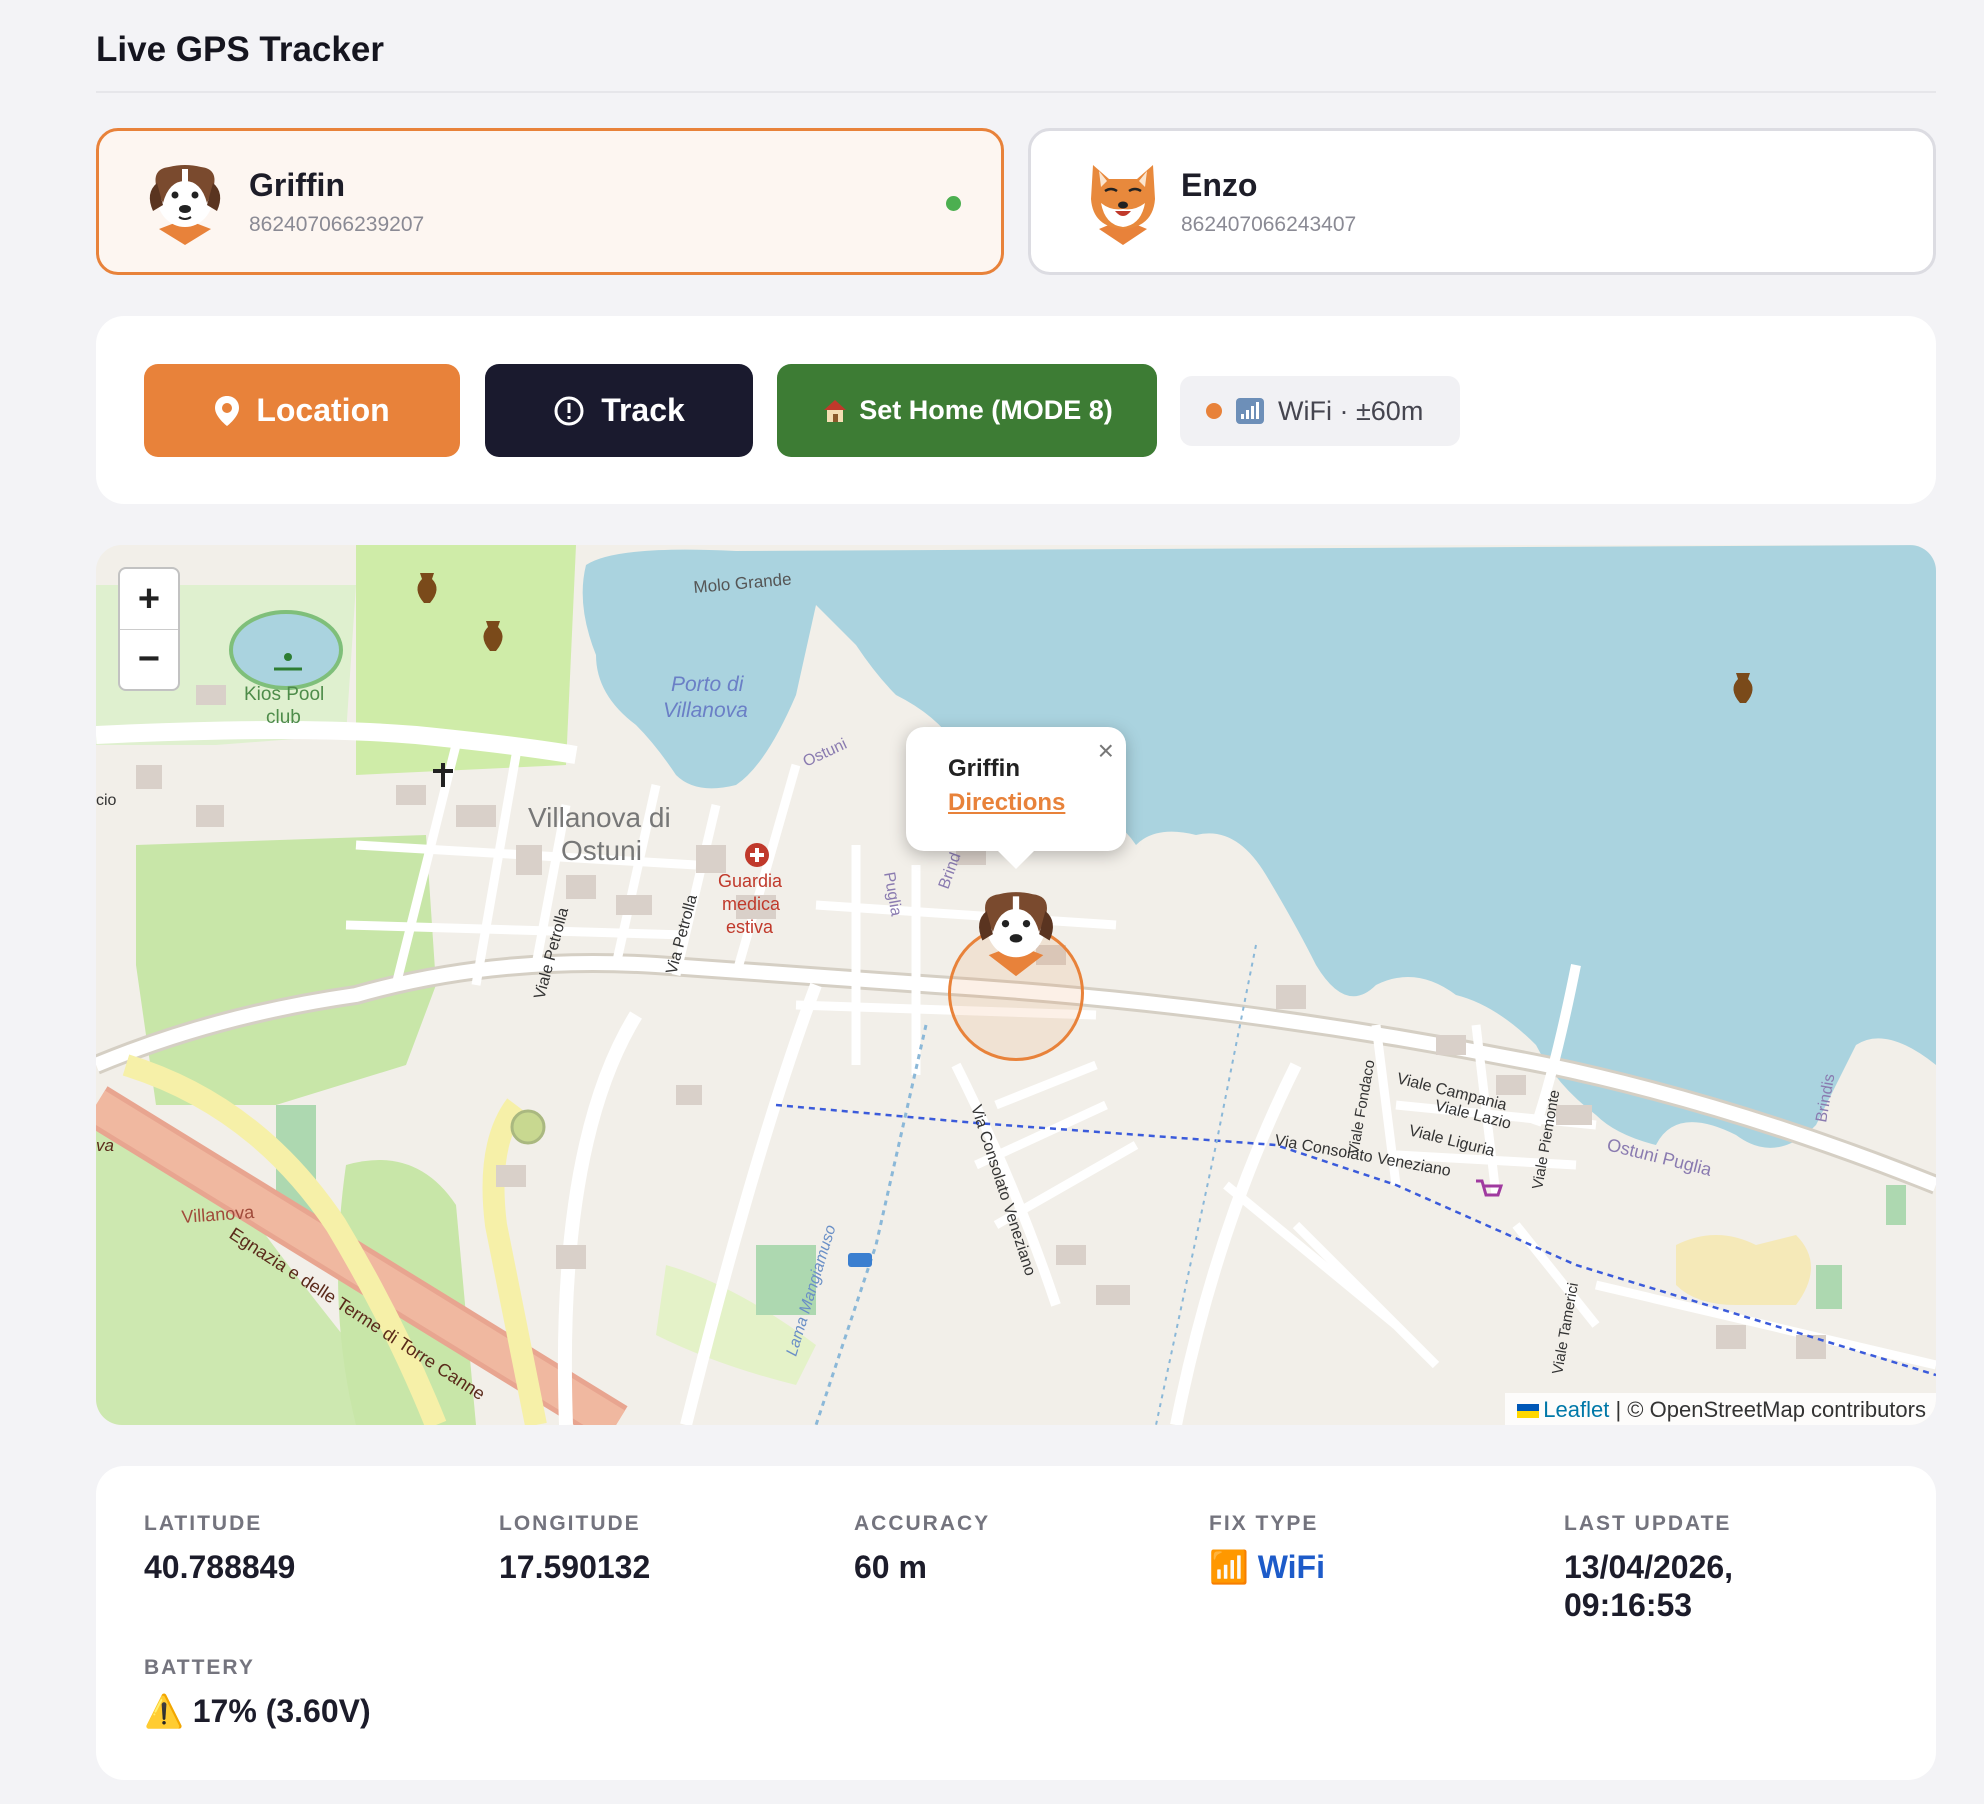 The width and height of the screenshot is (1984, 1804). I want to click on map-pin-icon, so click(227, 410).